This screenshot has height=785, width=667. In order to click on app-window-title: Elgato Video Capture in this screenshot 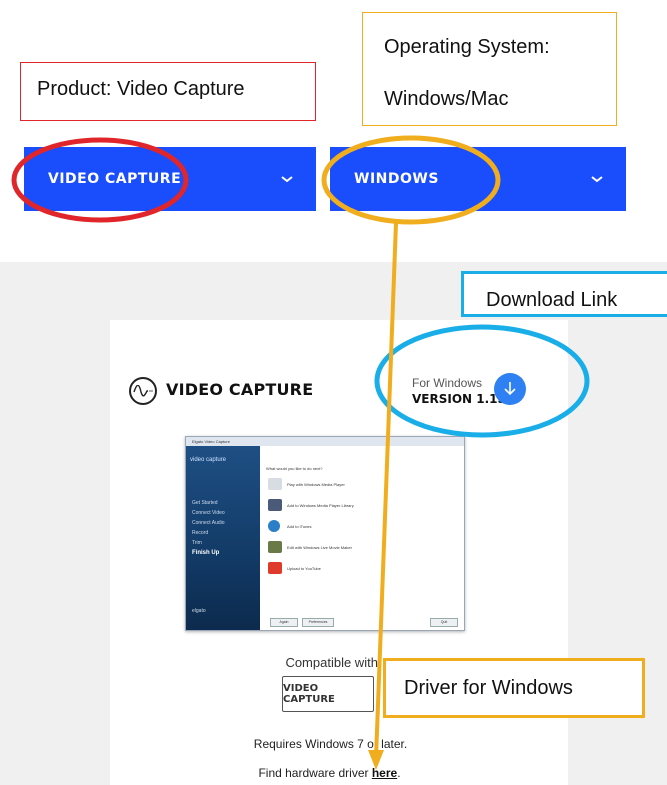, I will do `click(325, 441)`.